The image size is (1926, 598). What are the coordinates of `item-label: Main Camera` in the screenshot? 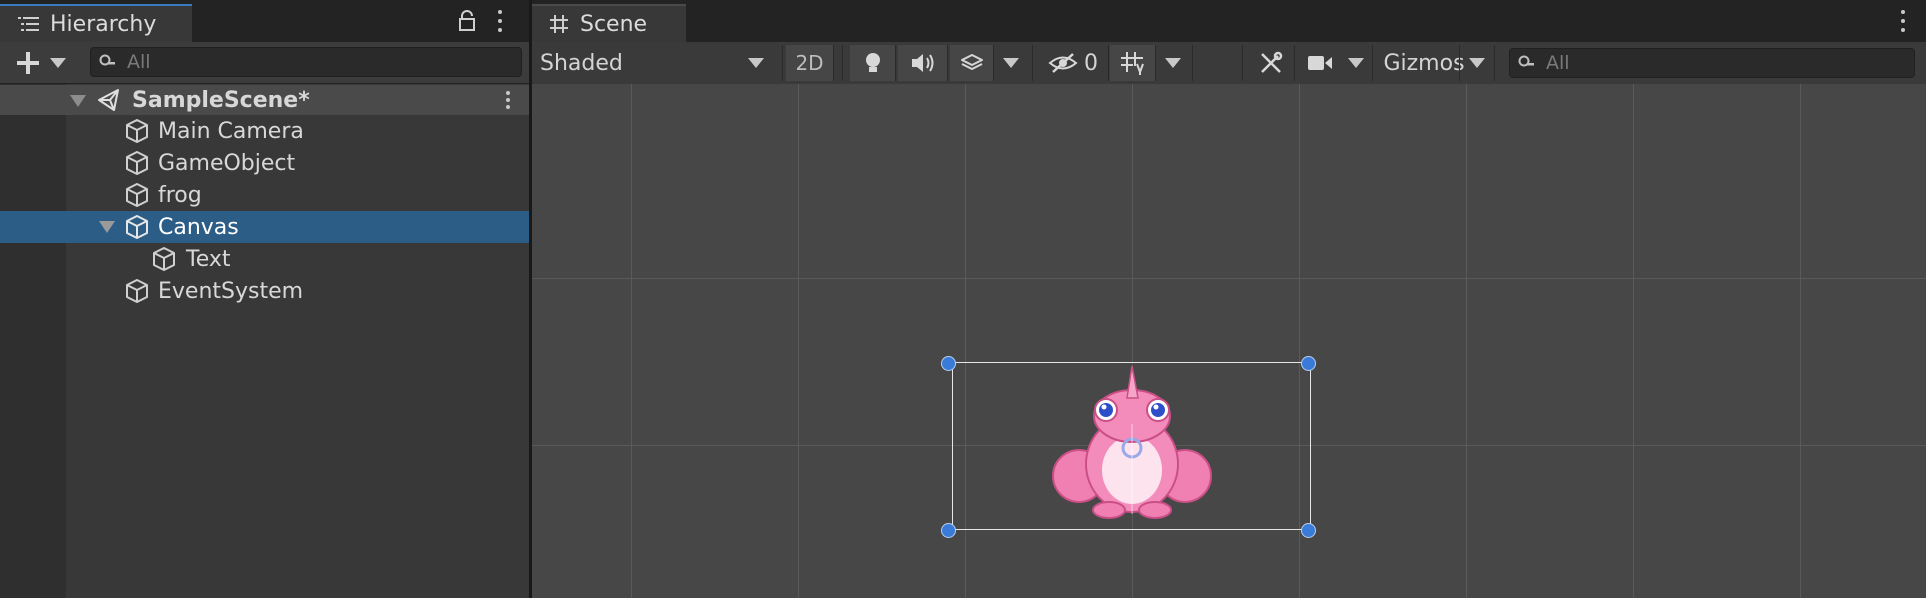 It's located at (231, 131).